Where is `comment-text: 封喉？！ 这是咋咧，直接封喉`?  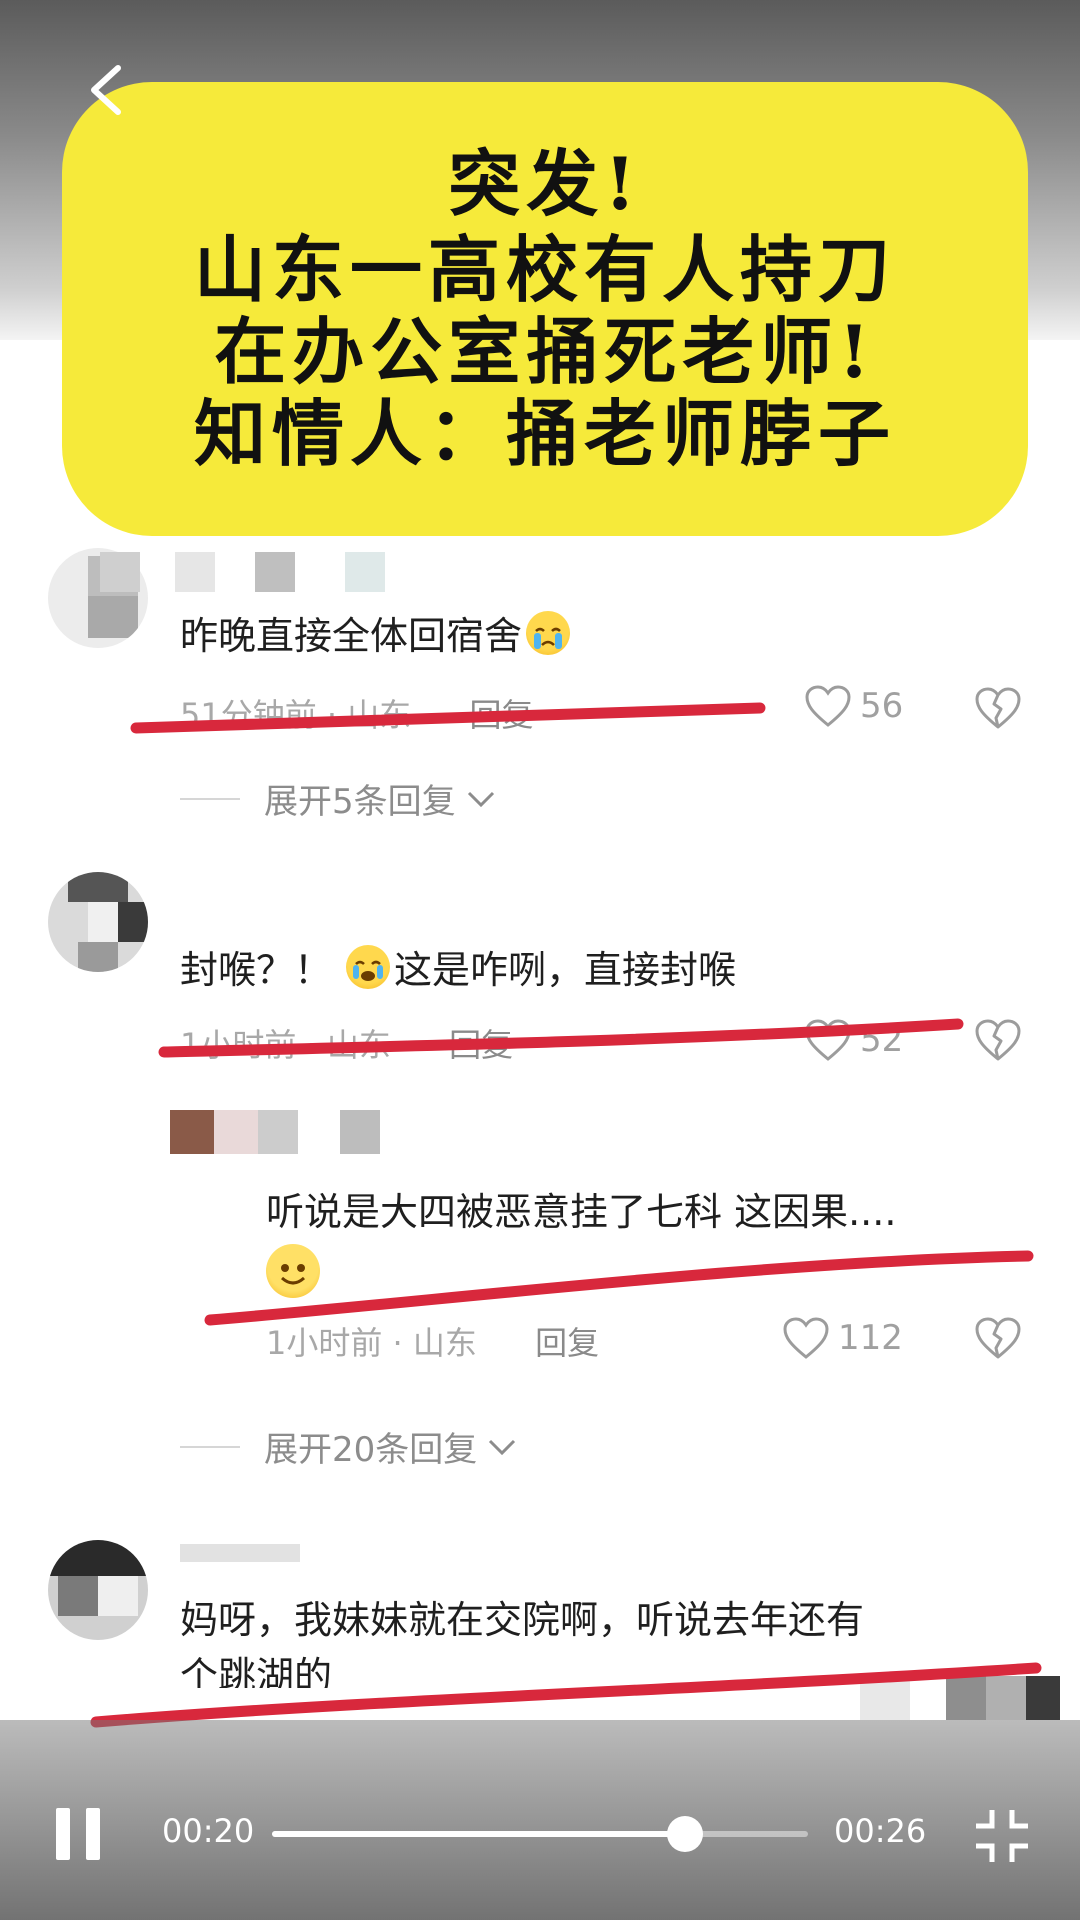
comment-text: 封喉？！ 这是咋咧，直接封喉 is located at coordinates (458, 970).